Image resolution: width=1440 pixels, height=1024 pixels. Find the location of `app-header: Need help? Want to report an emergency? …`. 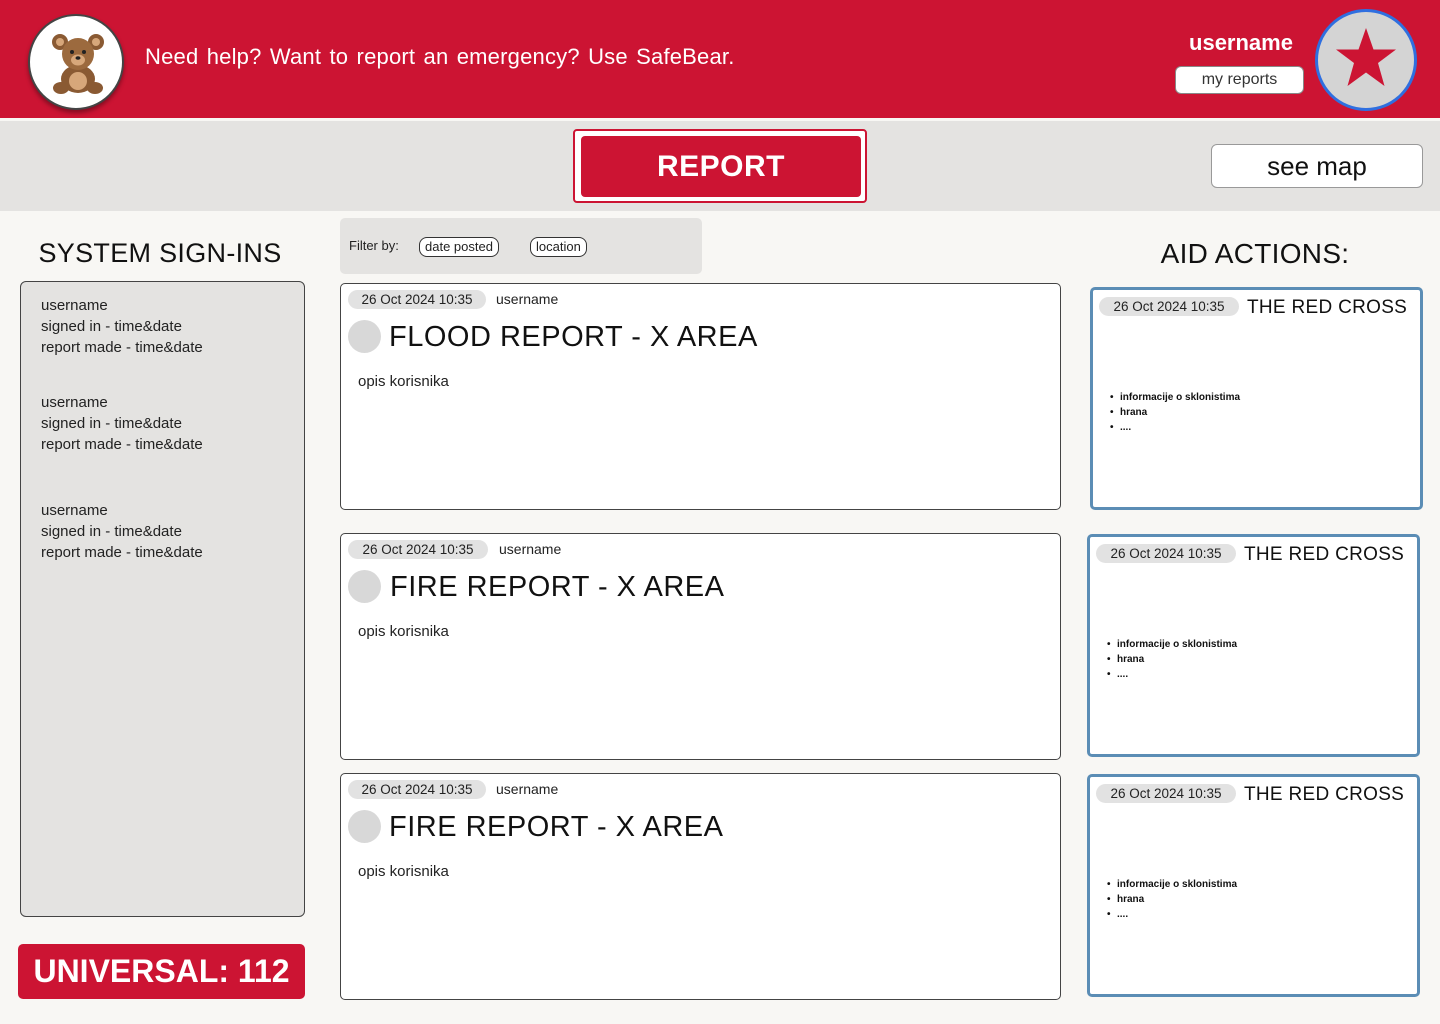

app-header: Need help? Want to report an emergency? … is located at coordinates (720, 59).